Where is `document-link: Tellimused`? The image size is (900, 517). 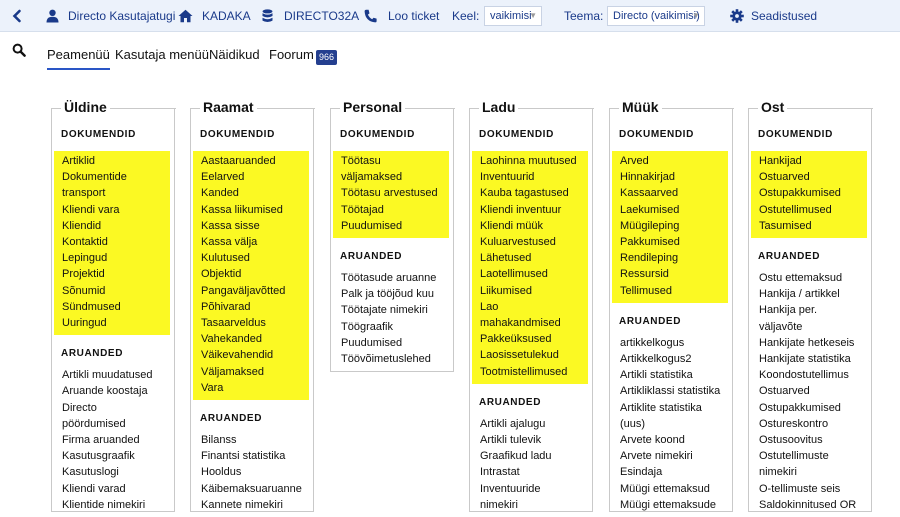 document-link: Tellimused is located at coordinates (674, 291).